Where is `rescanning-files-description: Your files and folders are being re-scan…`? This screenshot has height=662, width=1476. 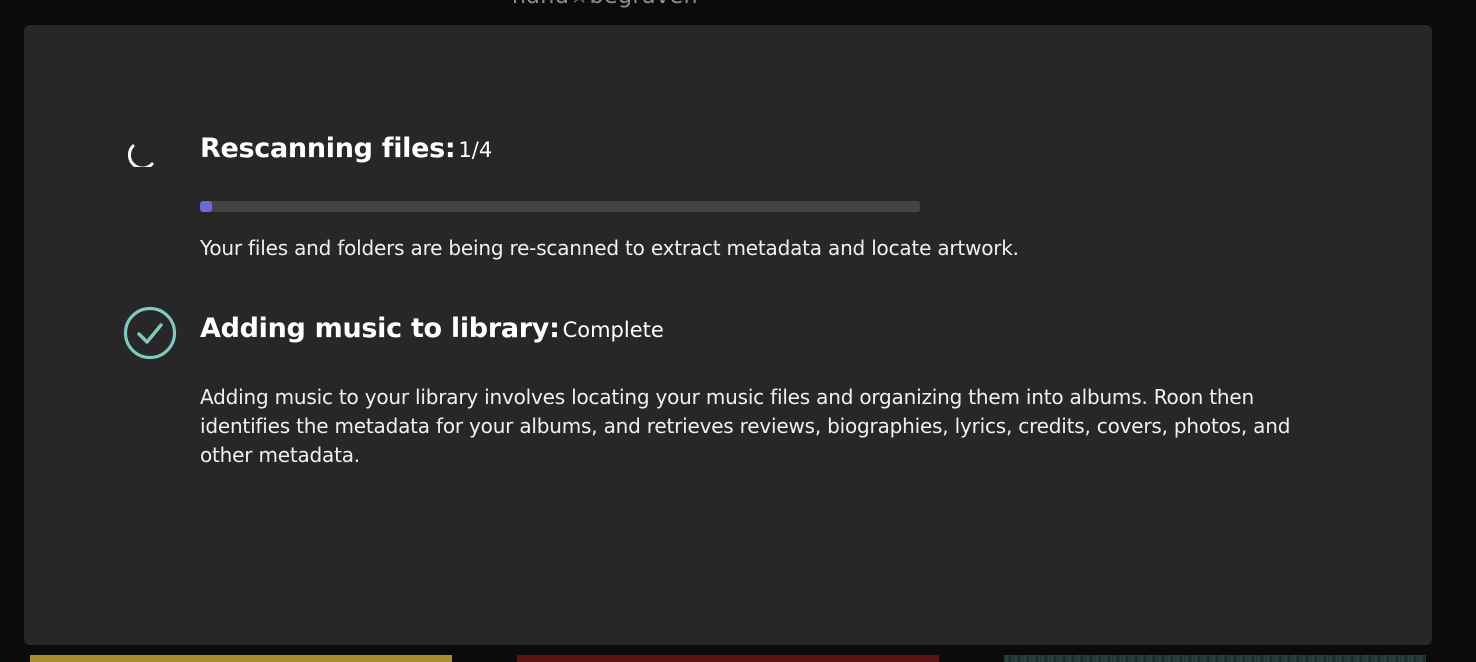
rescanning-files-description: Your files and folders are being re-scan… is located at coordinates (609, 248).